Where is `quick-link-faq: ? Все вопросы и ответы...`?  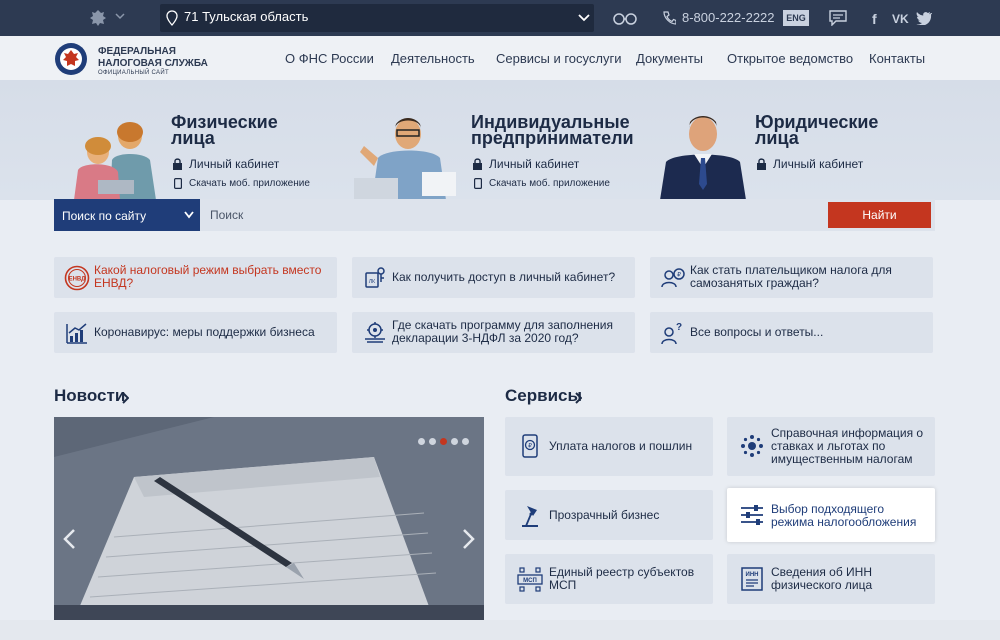
quick-link-faq: ? Все вопросы и ответы... is located at coordinates (791, 332).